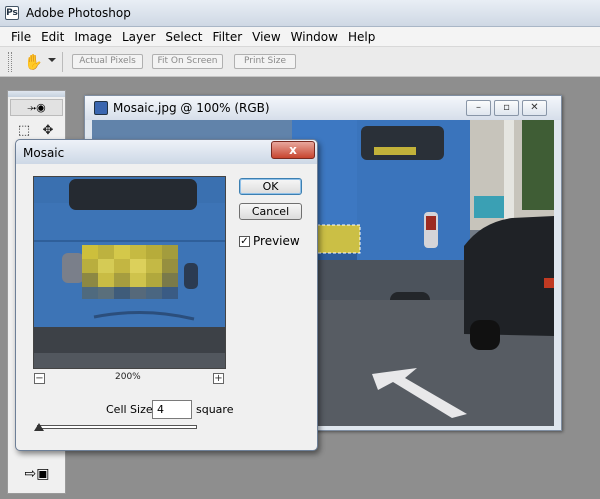 This screenshot has height=499, width=600. What do you see at coordinates (172, 409) in the screenshot?
I see `cell-size-input: 4` at bounding box center [172, 409].